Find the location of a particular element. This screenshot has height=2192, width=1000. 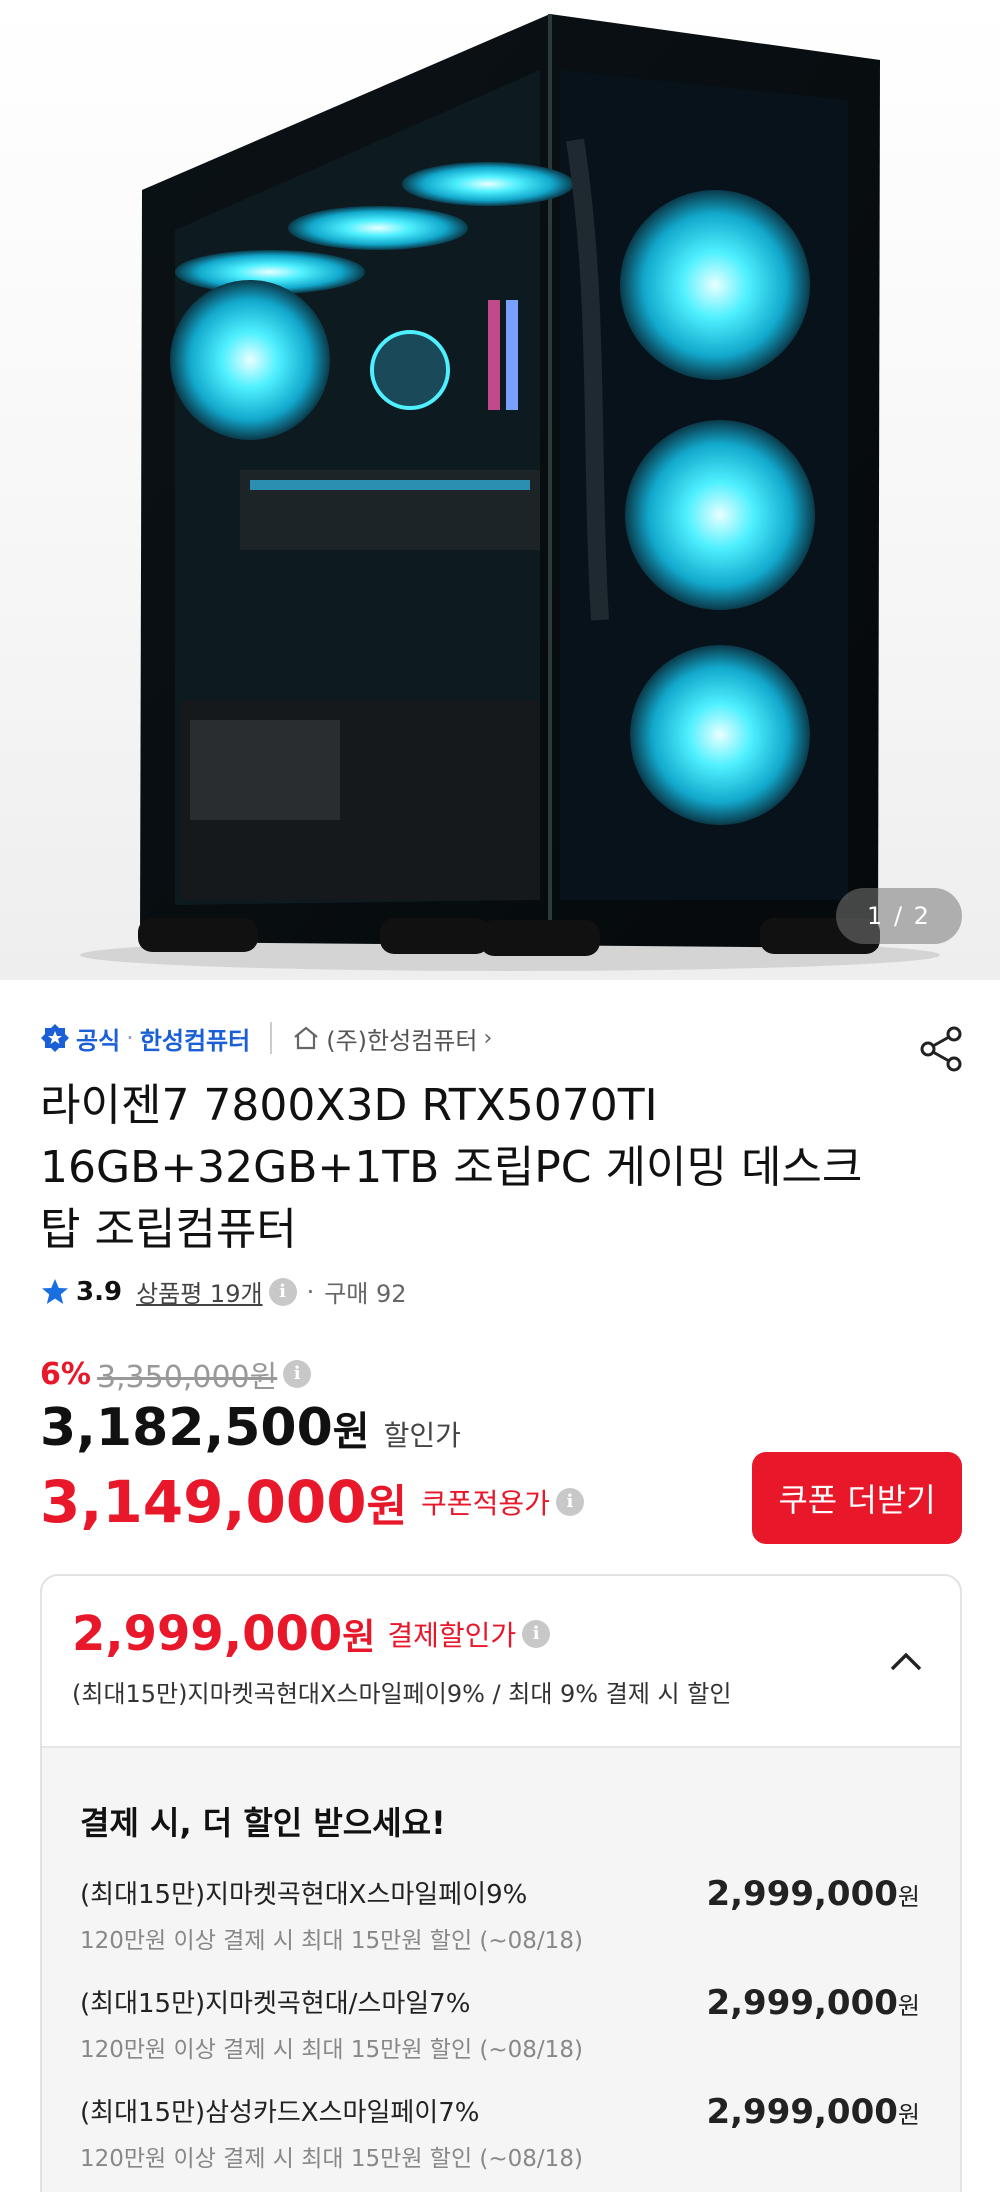

verified-badge-icon is located at coordinates (55, 1038).